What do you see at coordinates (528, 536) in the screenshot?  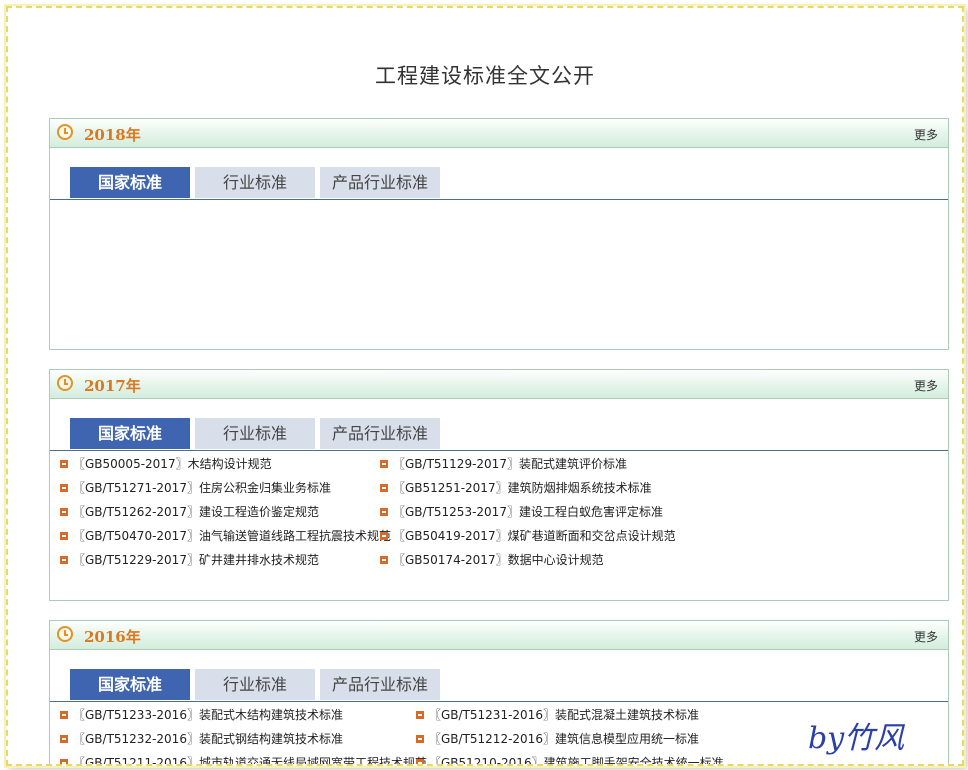 I see `list-item: 〖GB50419-2017〗煤矿巷道断面和交岔点设计规范` at bounding box center [528, 536].